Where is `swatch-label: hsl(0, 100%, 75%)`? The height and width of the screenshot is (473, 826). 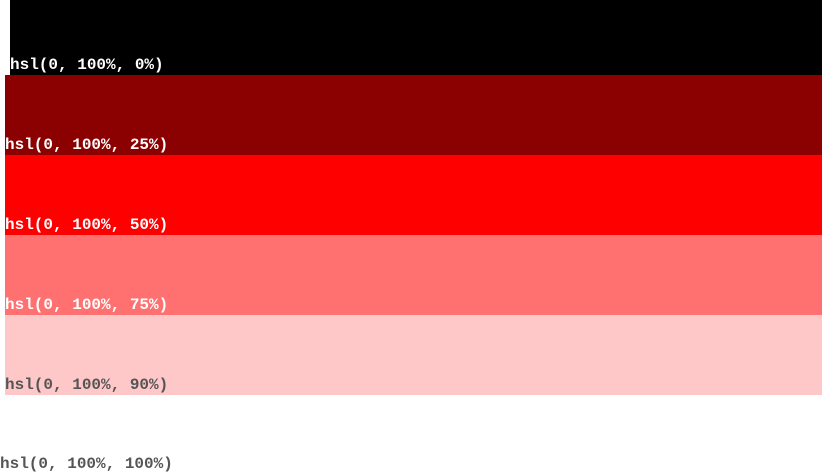 swatch-label: hsl(0, 100%, 75%) is located at coordinates (87, 305).